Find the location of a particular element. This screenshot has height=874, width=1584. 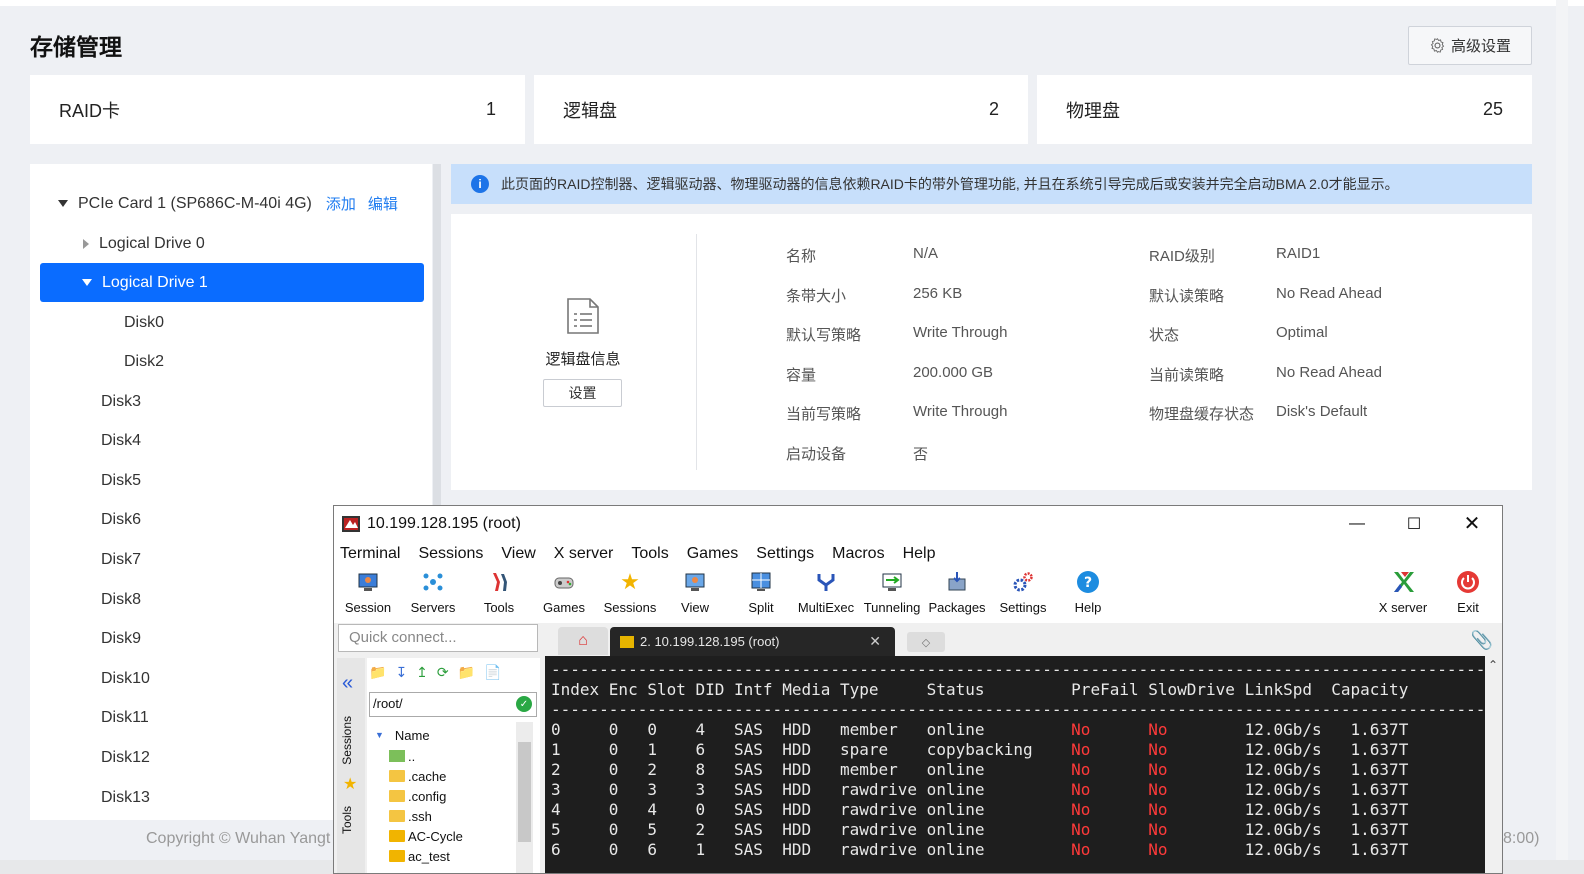

check-icon: ✓ is located at coordinates (524, 704).